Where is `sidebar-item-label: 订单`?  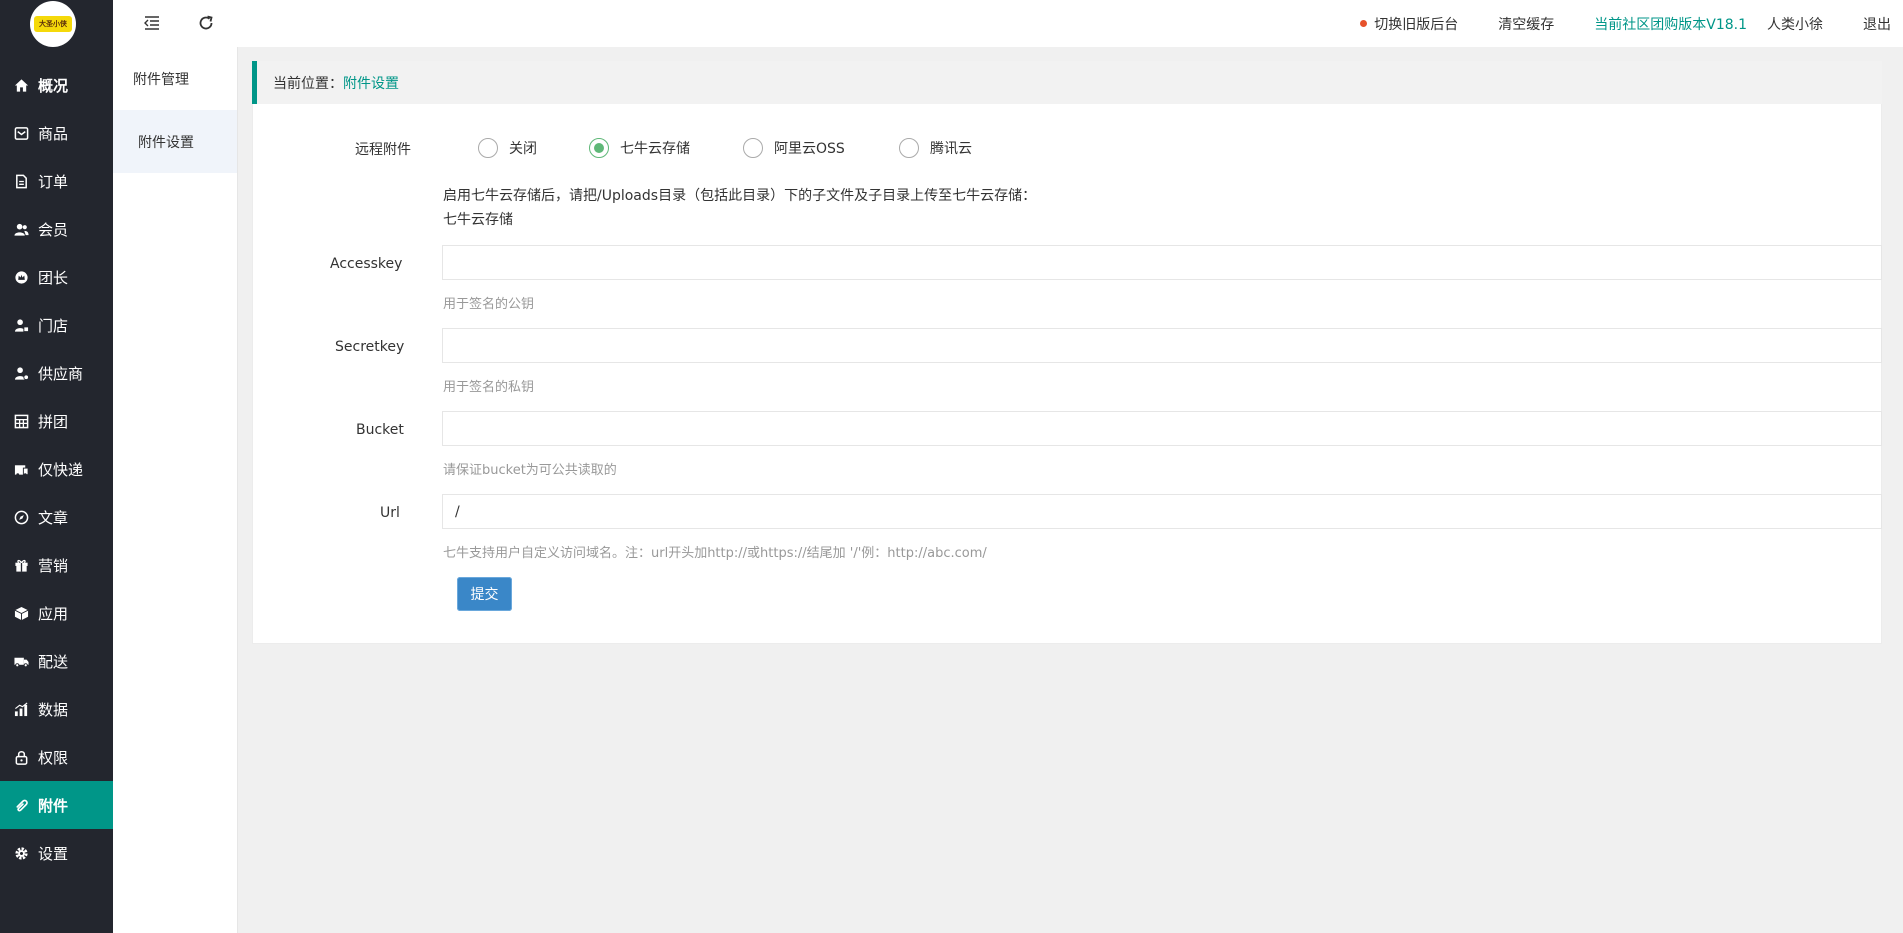 sidebar-item-label: 订单 is located at coordinates (53, 181).